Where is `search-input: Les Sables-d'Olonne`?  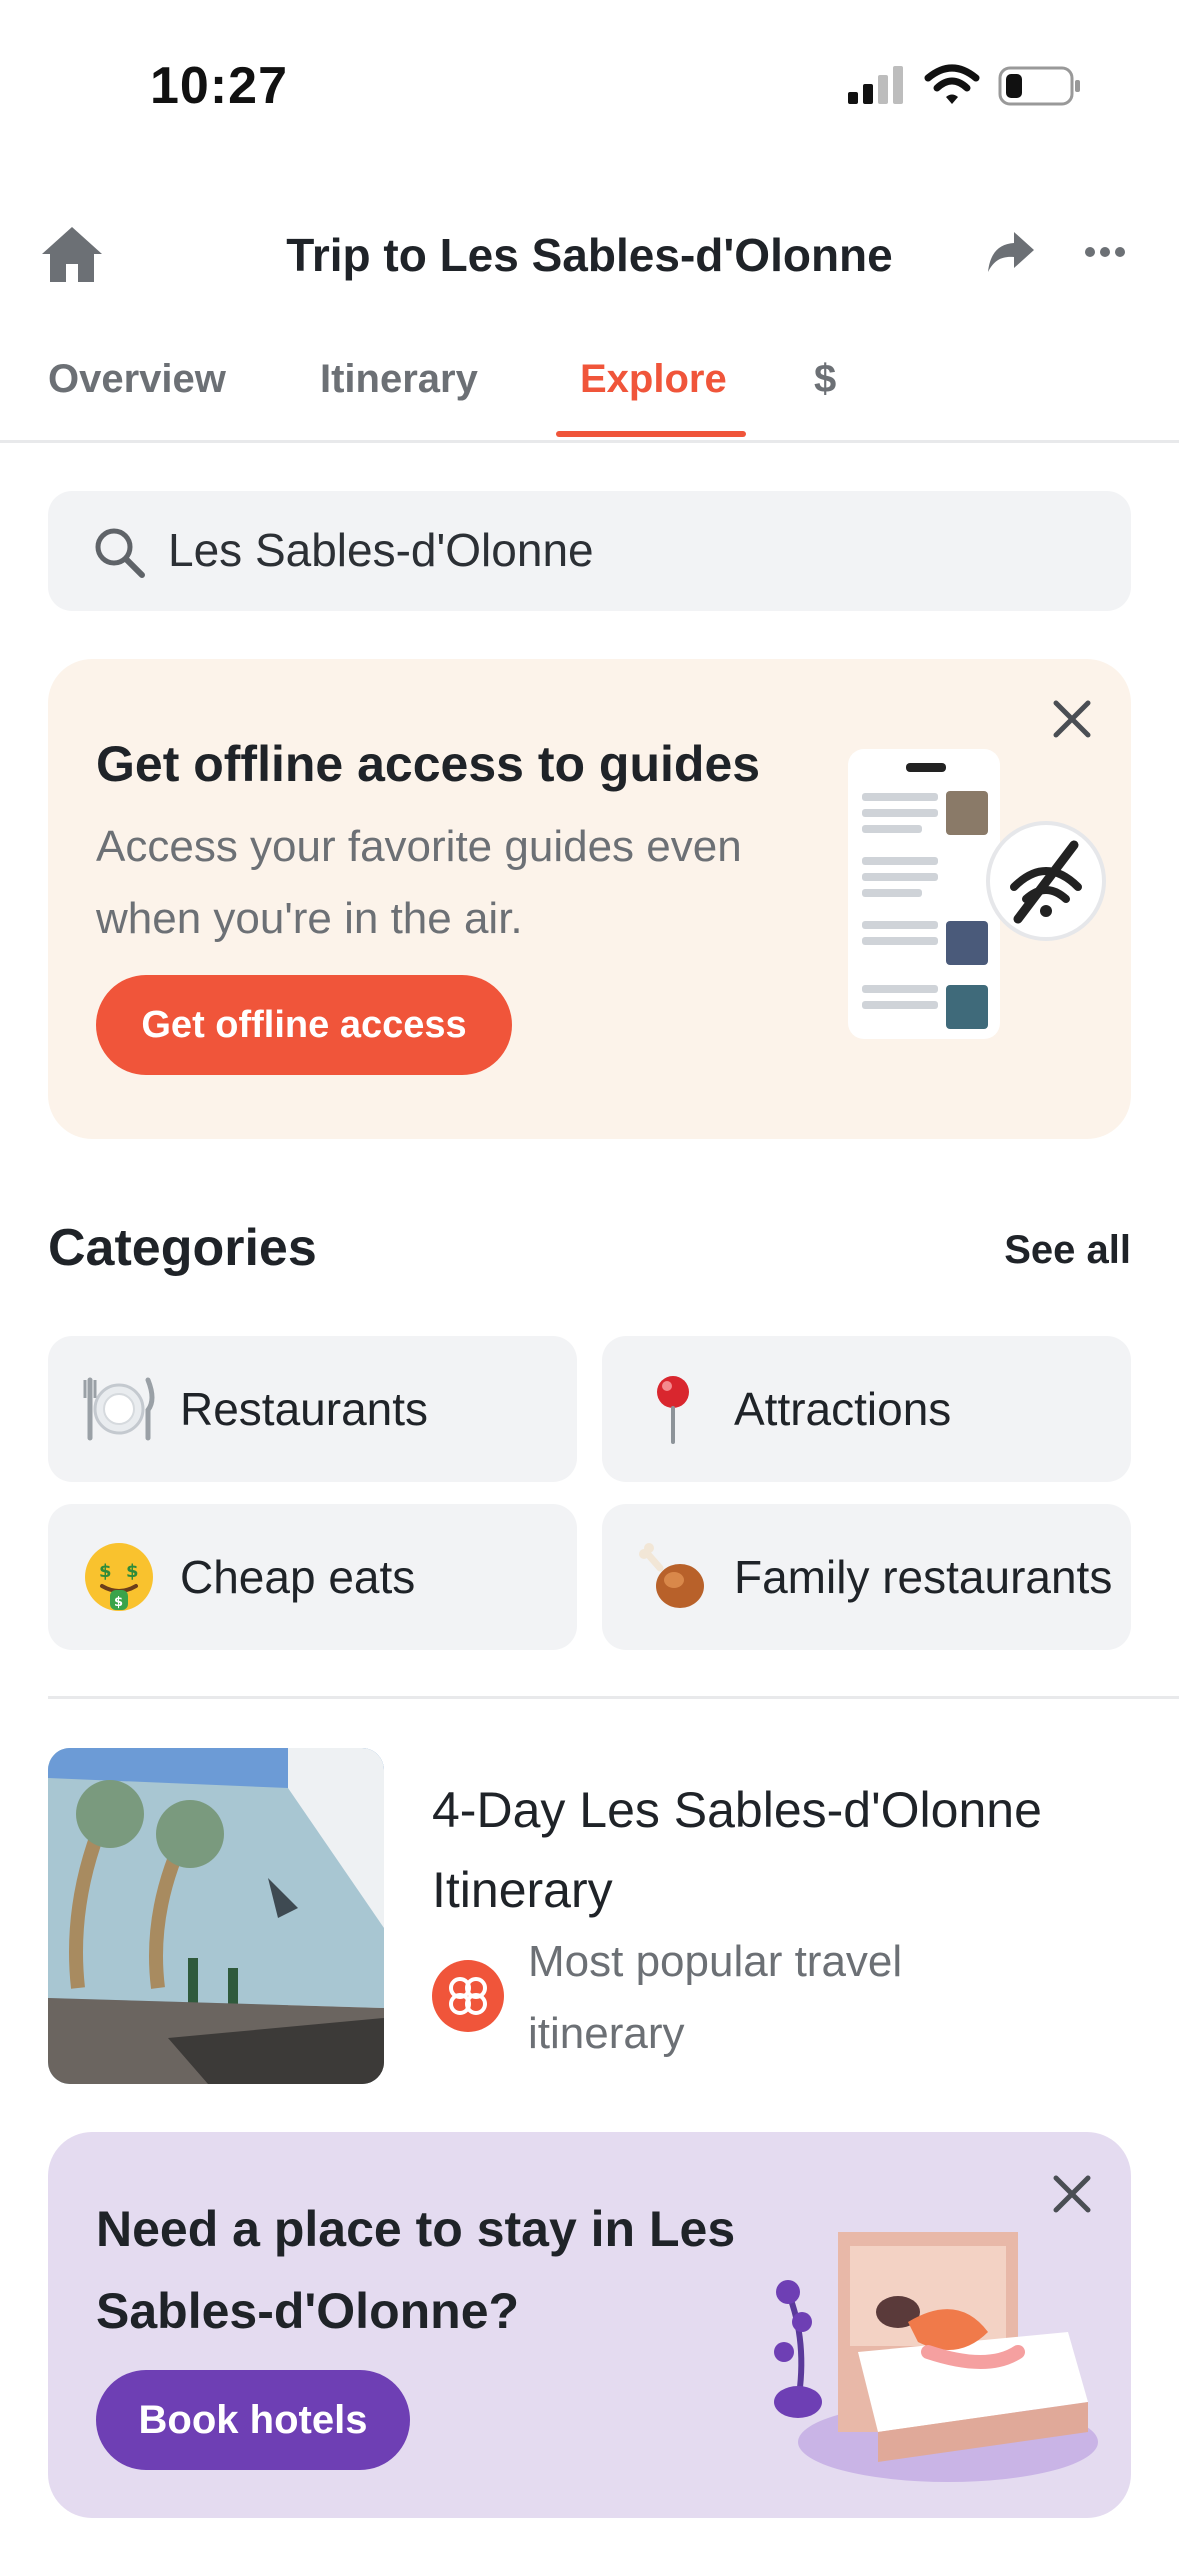
search-input: Les Sables-d'Olonne is located at coordinates (589, 551).